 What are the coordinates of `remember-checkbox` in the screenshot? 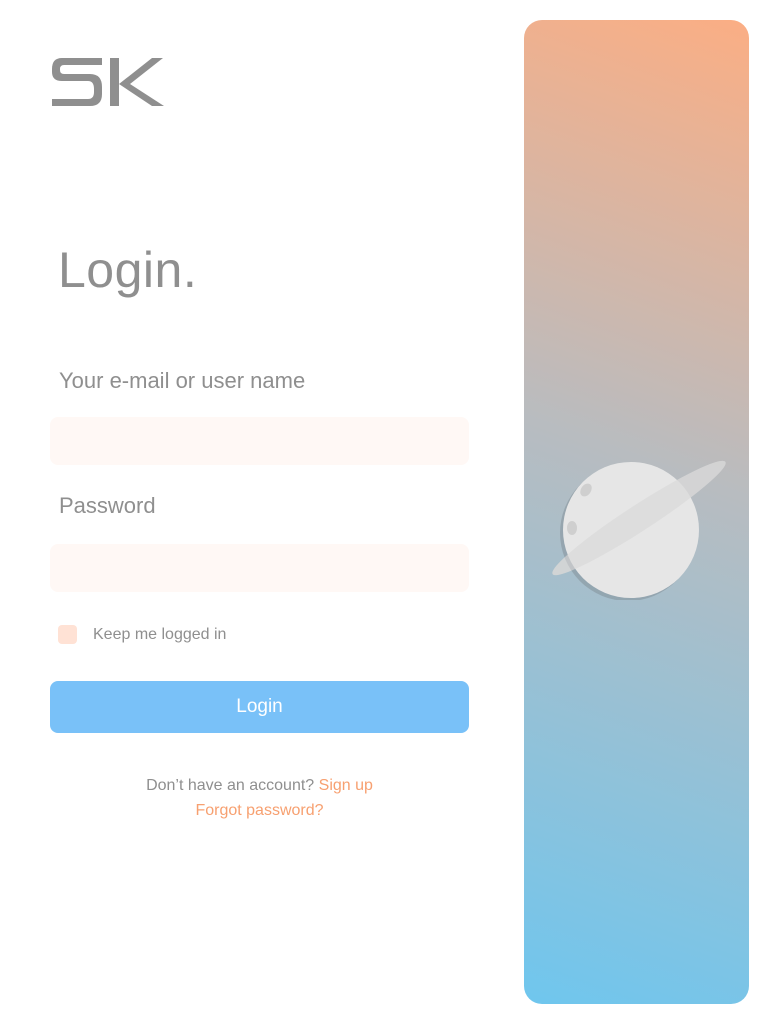 It's located at (67, 634).